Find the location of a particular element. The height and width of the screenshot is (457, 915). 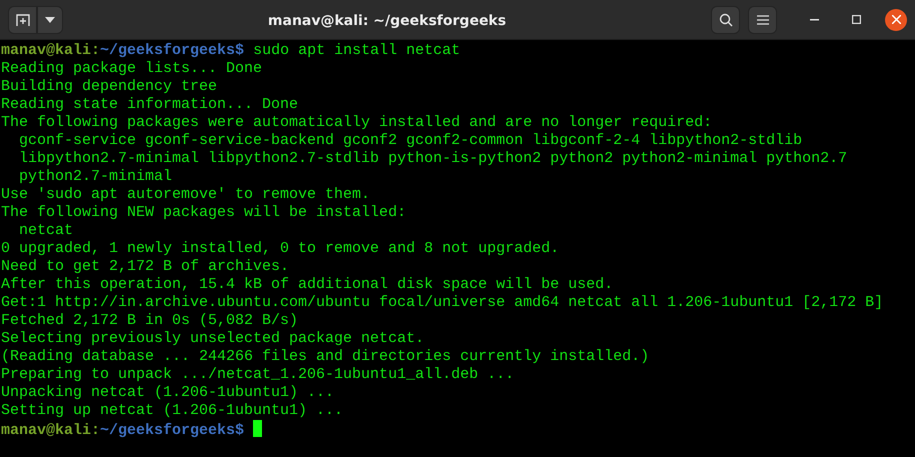

output-line: Selecting previously unselected package netcat. is located at coordinates (212, 338).